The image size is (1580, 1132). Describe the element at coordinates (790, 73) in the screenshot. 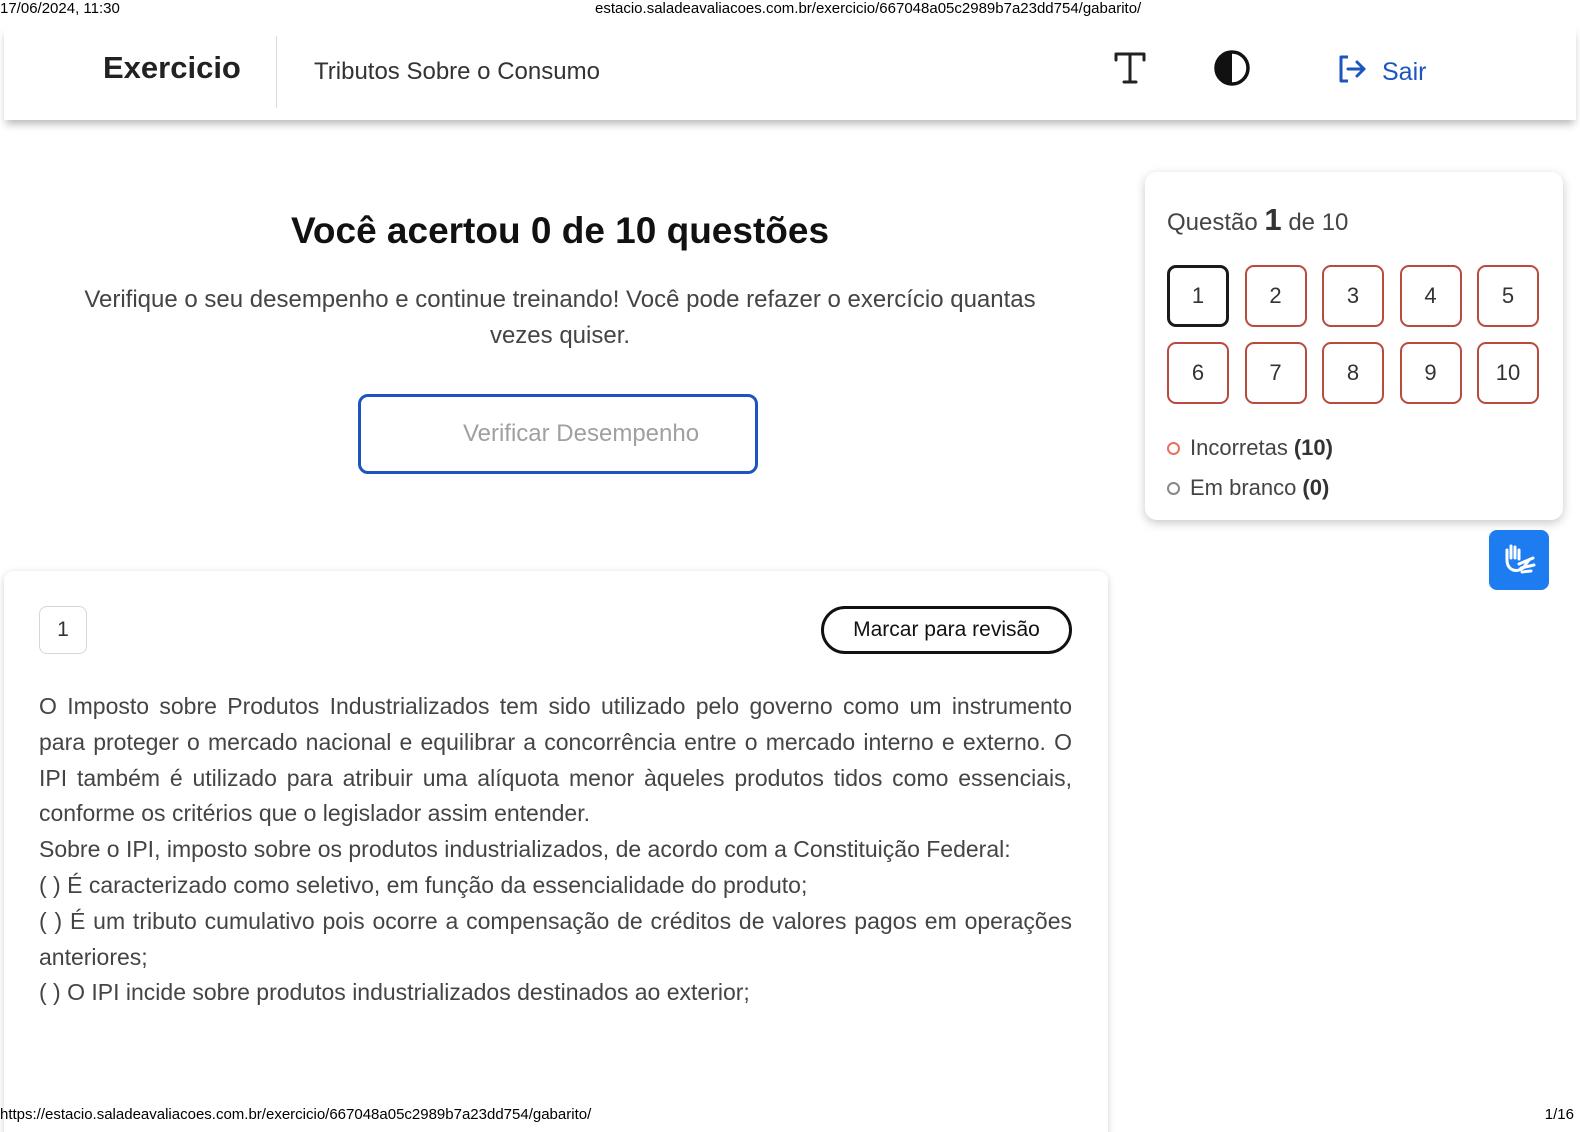

I see `top-header: Exercicio Tributos Sobre o Consumo Sair` at that location.